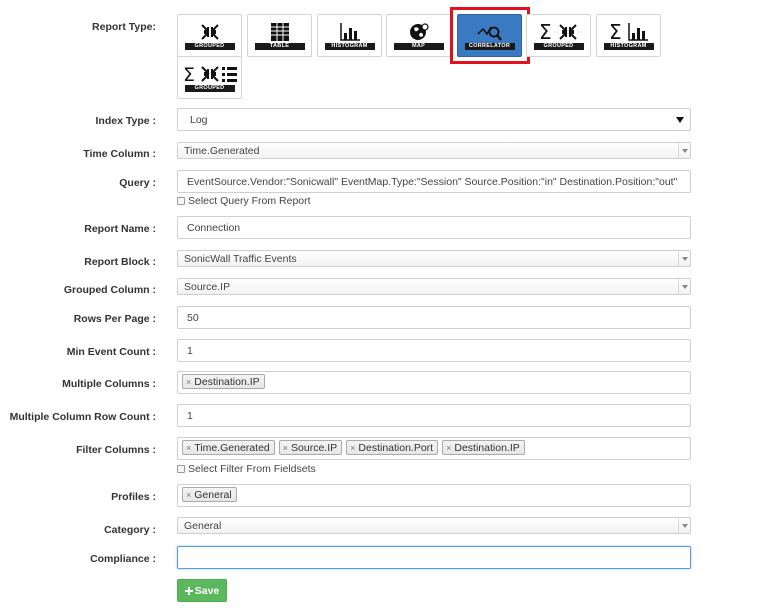  What do you see at coordinates (434, 495) in the screenshot?
I see `profiles-tag-input: × General` at bounding box center [434, 495].